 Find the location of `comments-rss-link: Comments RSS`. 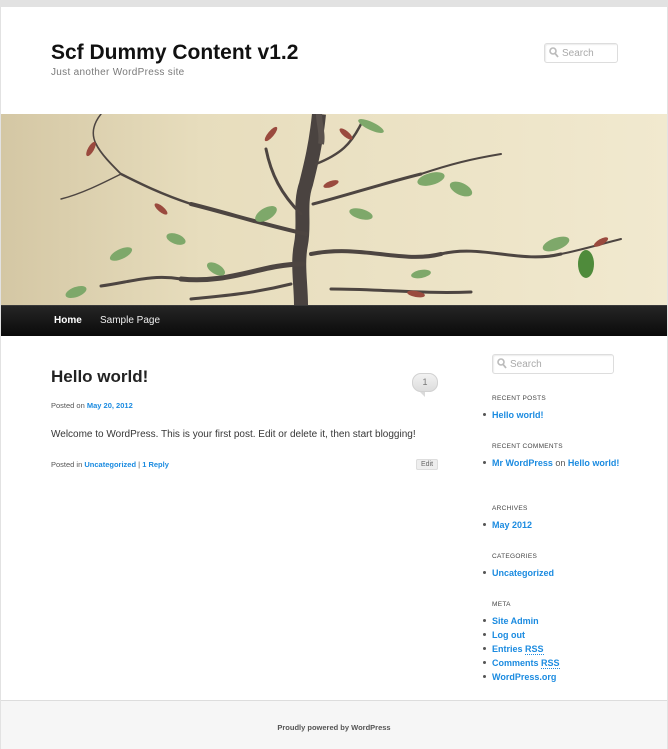

comments-rss-link: Comments RSS is located at coordinates (526, 663).